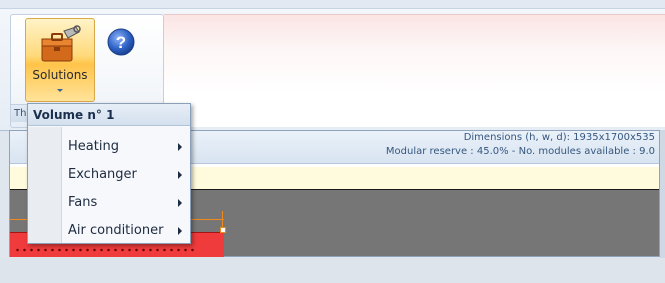 This screenshot has height=283, width=665. I want to click on menu-icon-gutter, so click(45, 185).